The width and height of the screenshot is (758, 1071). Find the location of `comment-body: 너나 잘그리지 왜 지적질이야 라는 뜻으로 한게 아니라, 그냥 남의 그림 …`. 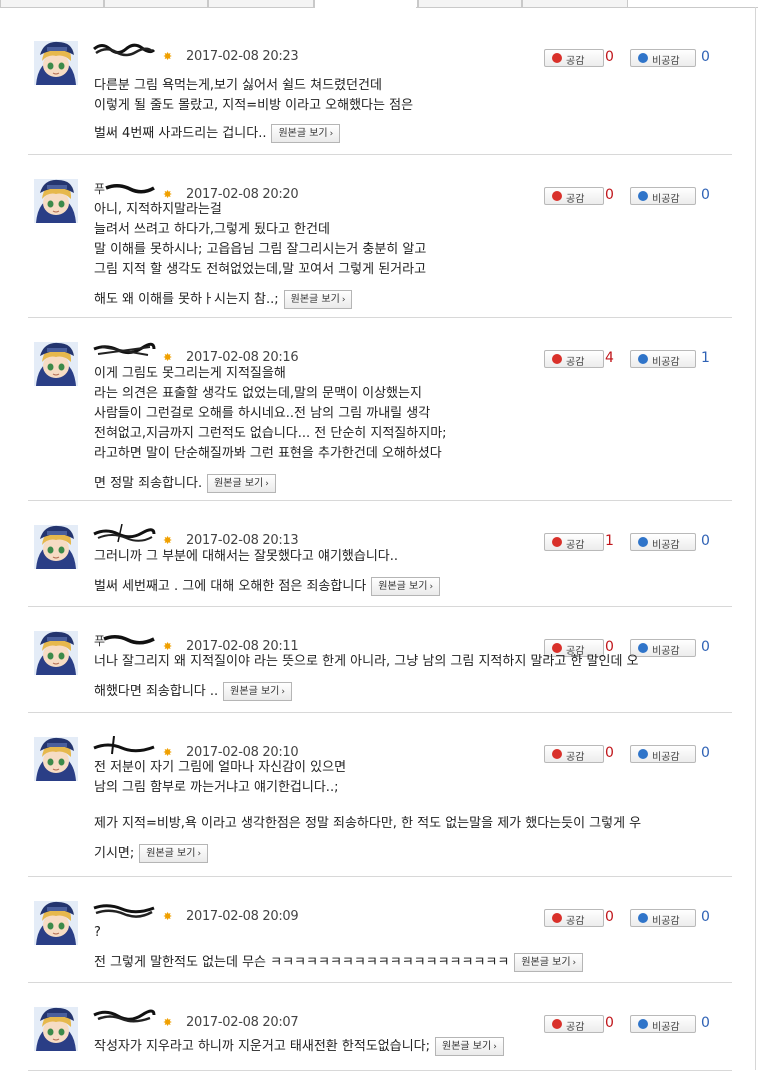

comment-body: 너나 잘그리지 왜 지적질이야 라는 뜻으로 한게 아니라, 그냥 남의 그림 … is located at coordinates (414, 677).